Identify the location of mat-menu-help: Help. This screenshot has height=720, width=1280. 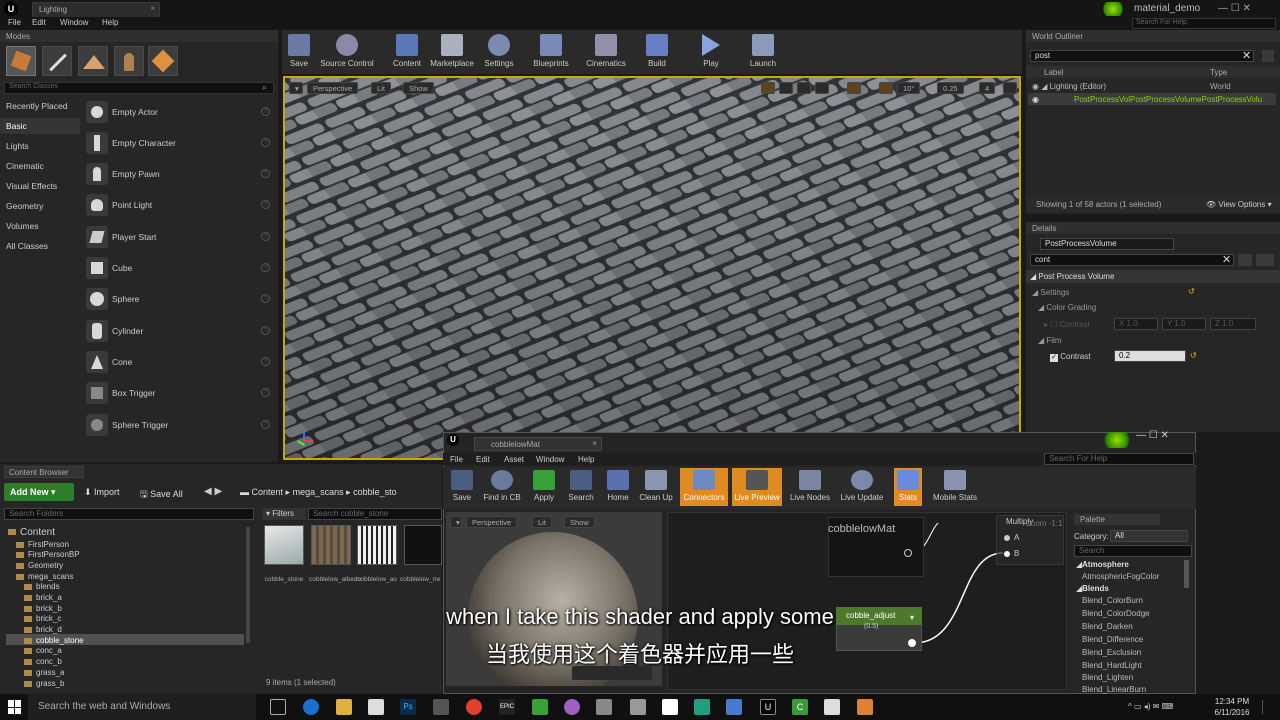
(586, 459).